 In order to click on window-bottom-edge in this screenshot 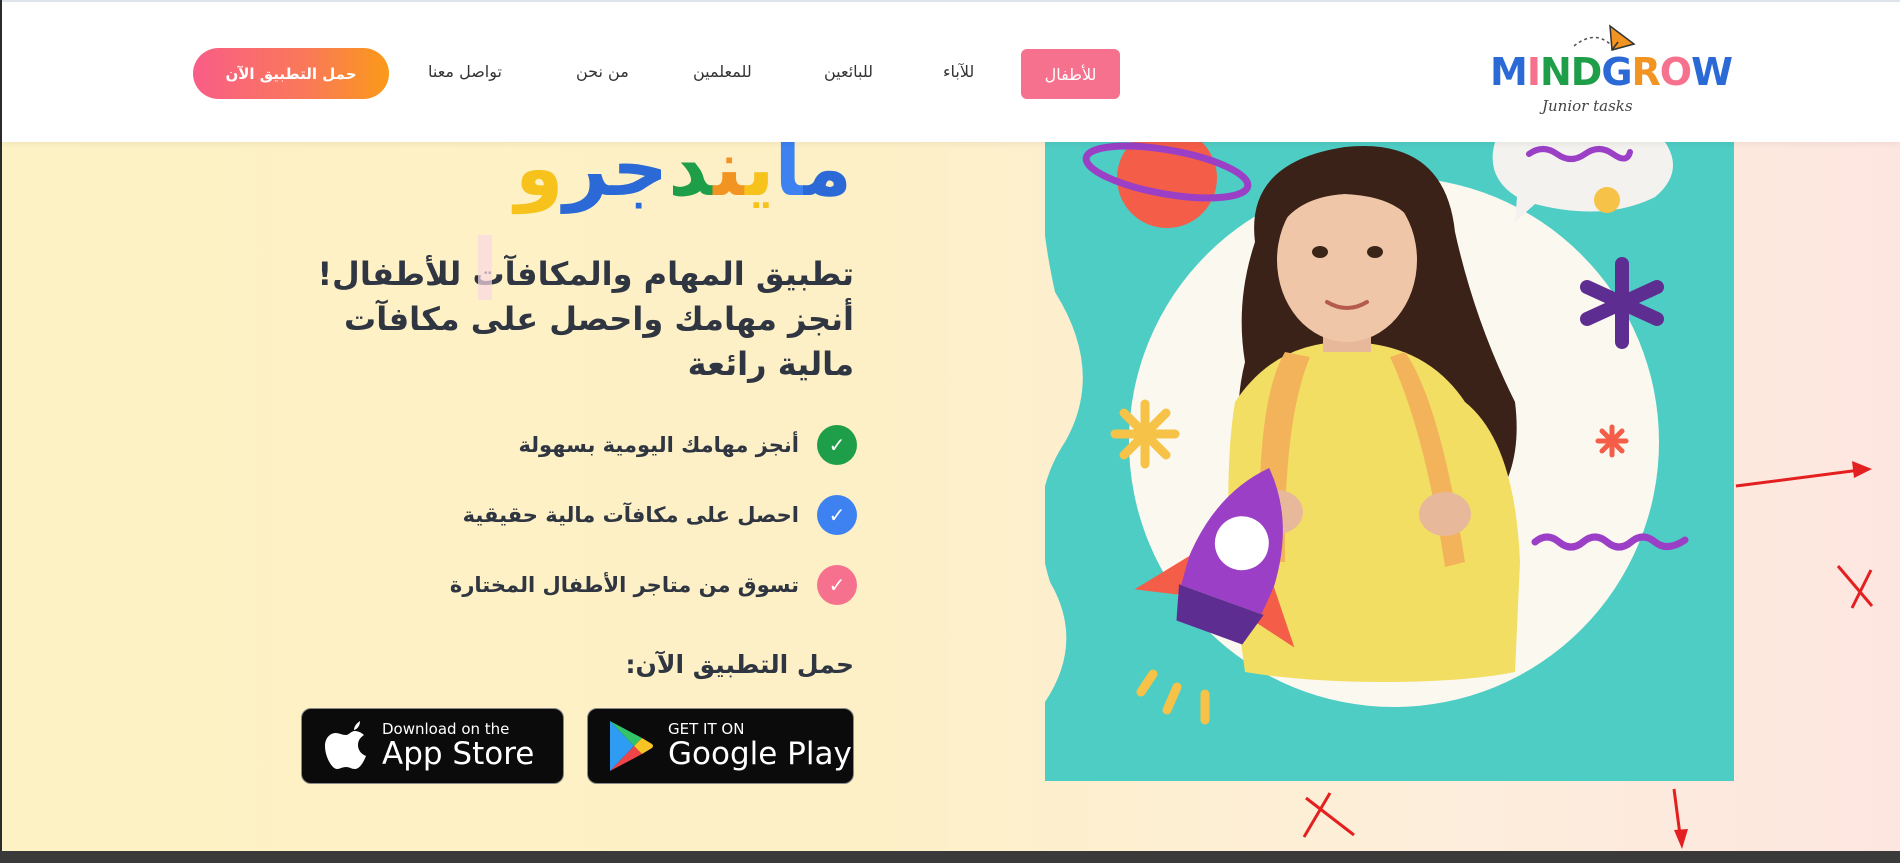, I will do `click(950, 857)`.